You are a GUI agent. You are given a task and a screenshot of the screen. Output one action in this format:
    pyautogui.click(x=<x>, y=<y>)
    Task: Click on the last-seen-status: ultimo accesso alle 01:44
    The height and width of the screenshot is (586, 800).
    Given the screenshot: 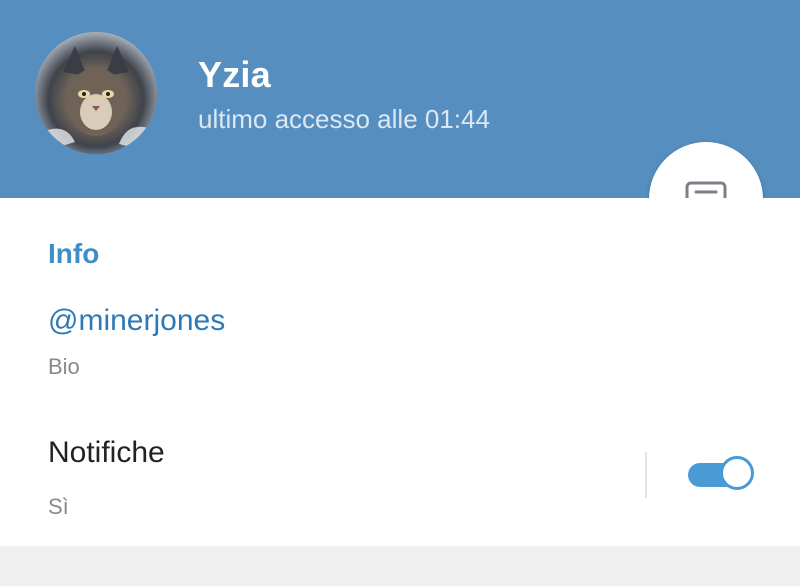 What is the action you would take?
    pyautogui.click(x=344, y=119)
    